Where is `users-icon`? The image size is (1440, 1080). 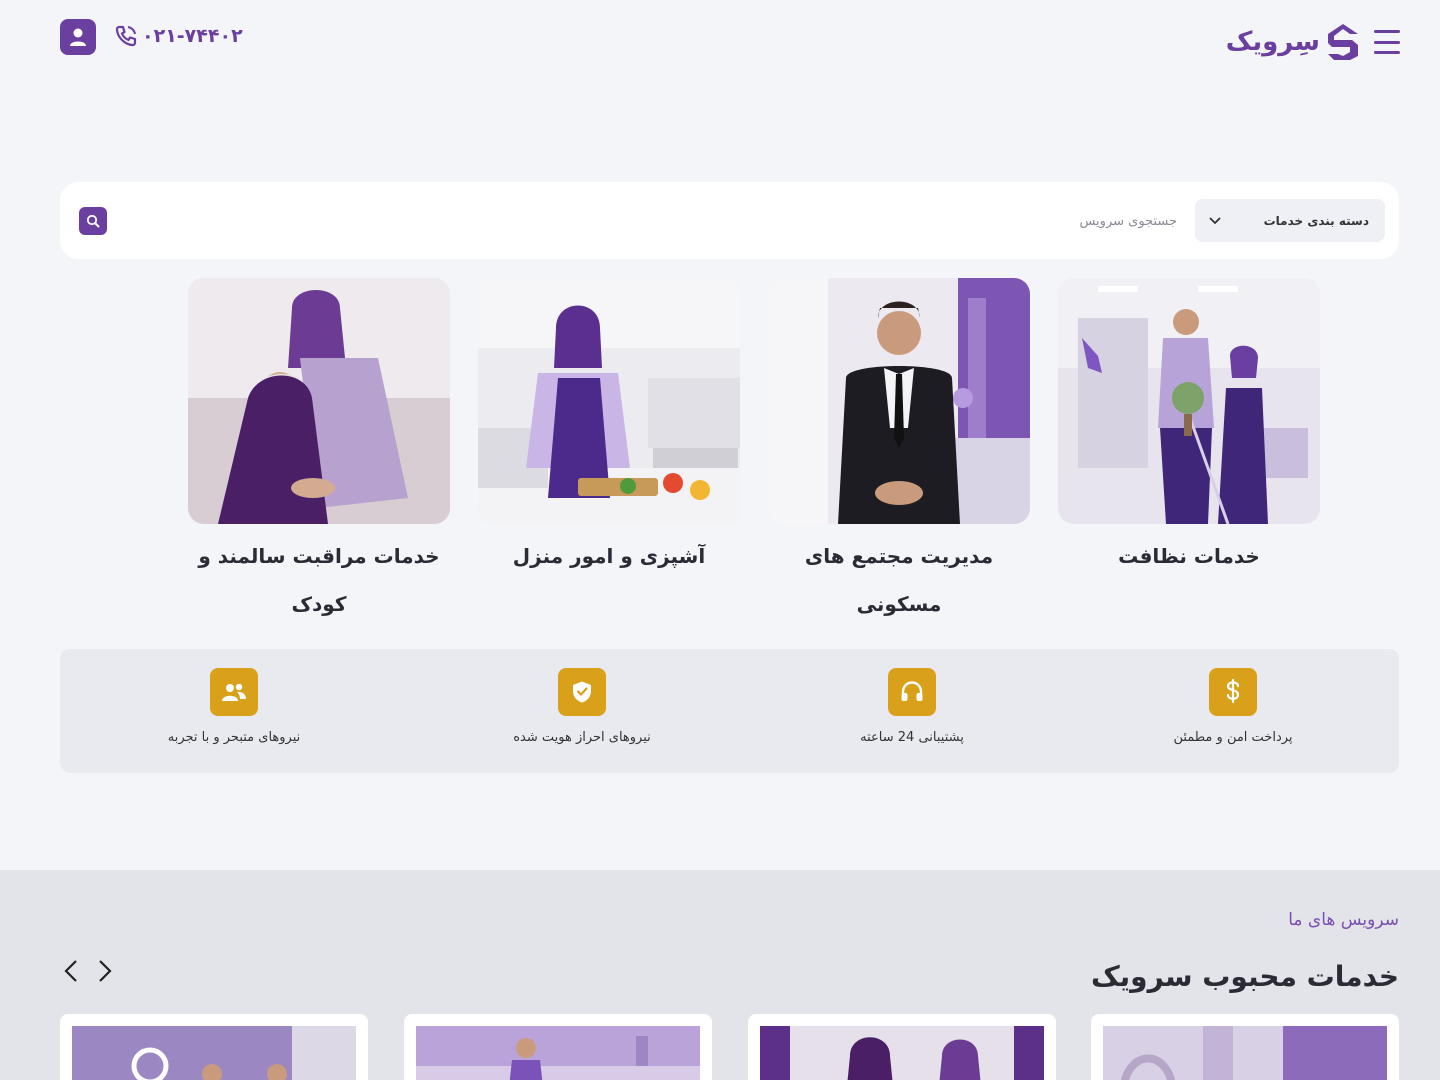
users-icon is located at coordinates (234, 692).